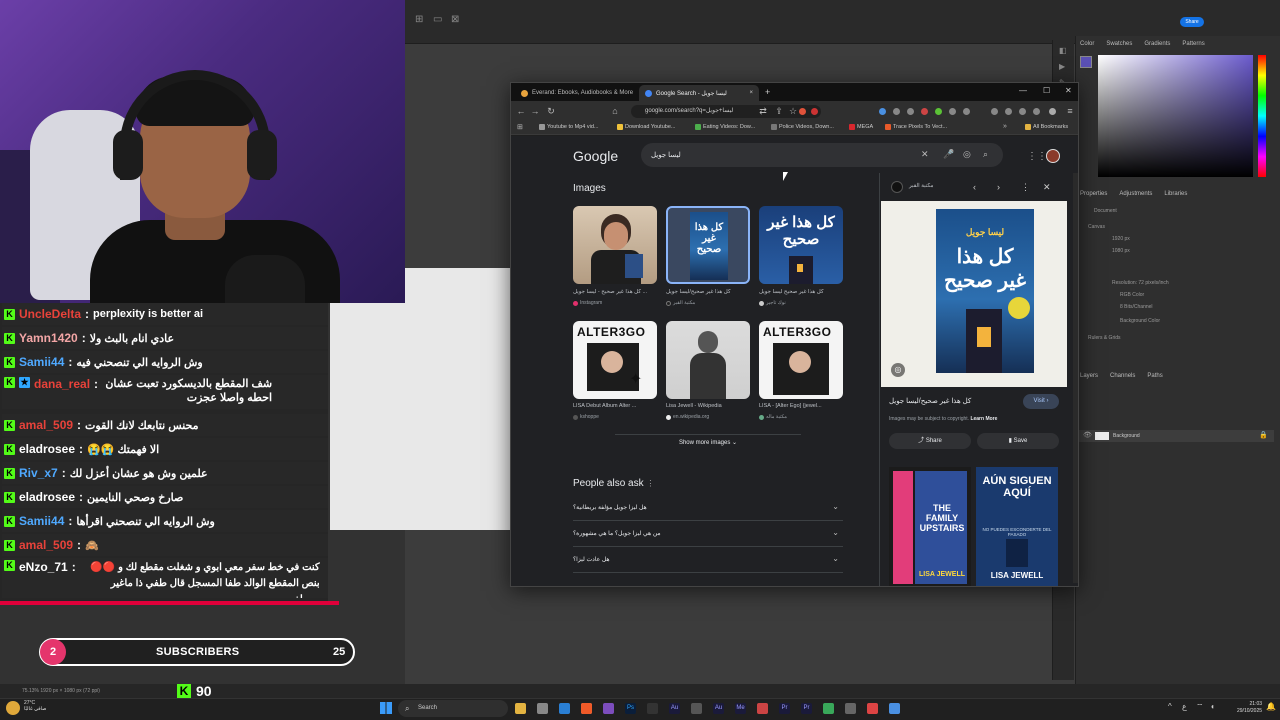  Describe the element at coordinates (763, 111) in the screenshot. I see `translate-icon: ⇄` at that location.